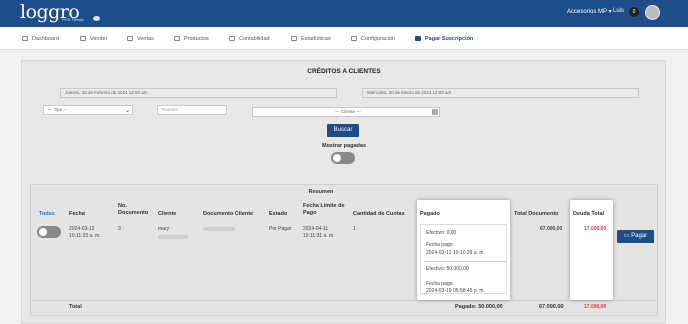 Image resolution: width=688 pixels, height=324 pixels. Describe the element at coordinates (589, 11) in the screenshot. I see `account-menu: Accesorios MP ▾` at that location.